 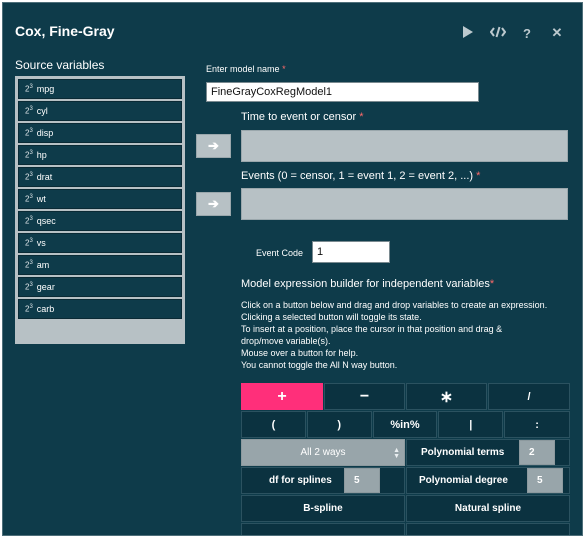 I want to click on model-name-input, so click(x=342, y=92).